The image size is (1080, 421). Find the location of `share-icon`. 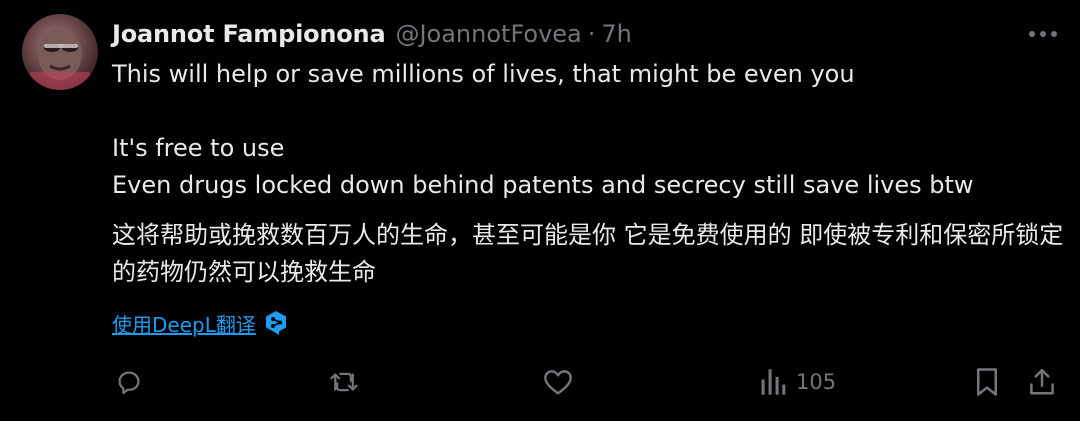

share-icon is located at coordinates (1042, 381).